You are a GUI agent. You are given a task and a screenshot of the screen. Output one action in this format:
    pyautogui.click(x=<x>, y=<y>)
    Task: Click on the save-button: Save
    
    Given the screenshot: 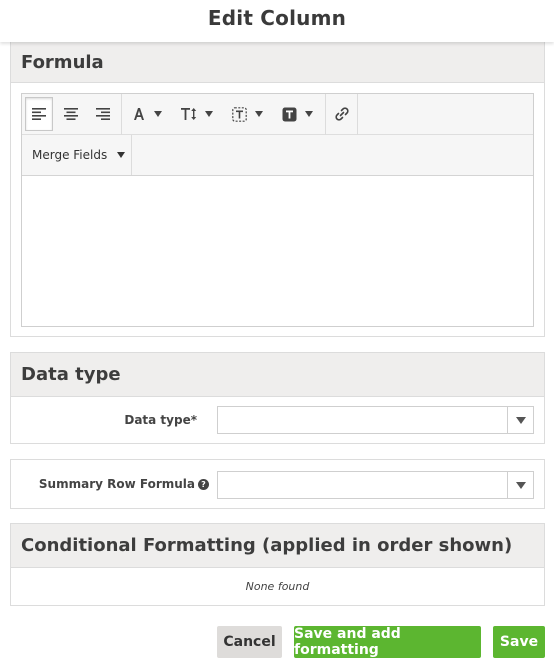 What is the action you would take?
    pyautogui.click(x=519, y=642)
    